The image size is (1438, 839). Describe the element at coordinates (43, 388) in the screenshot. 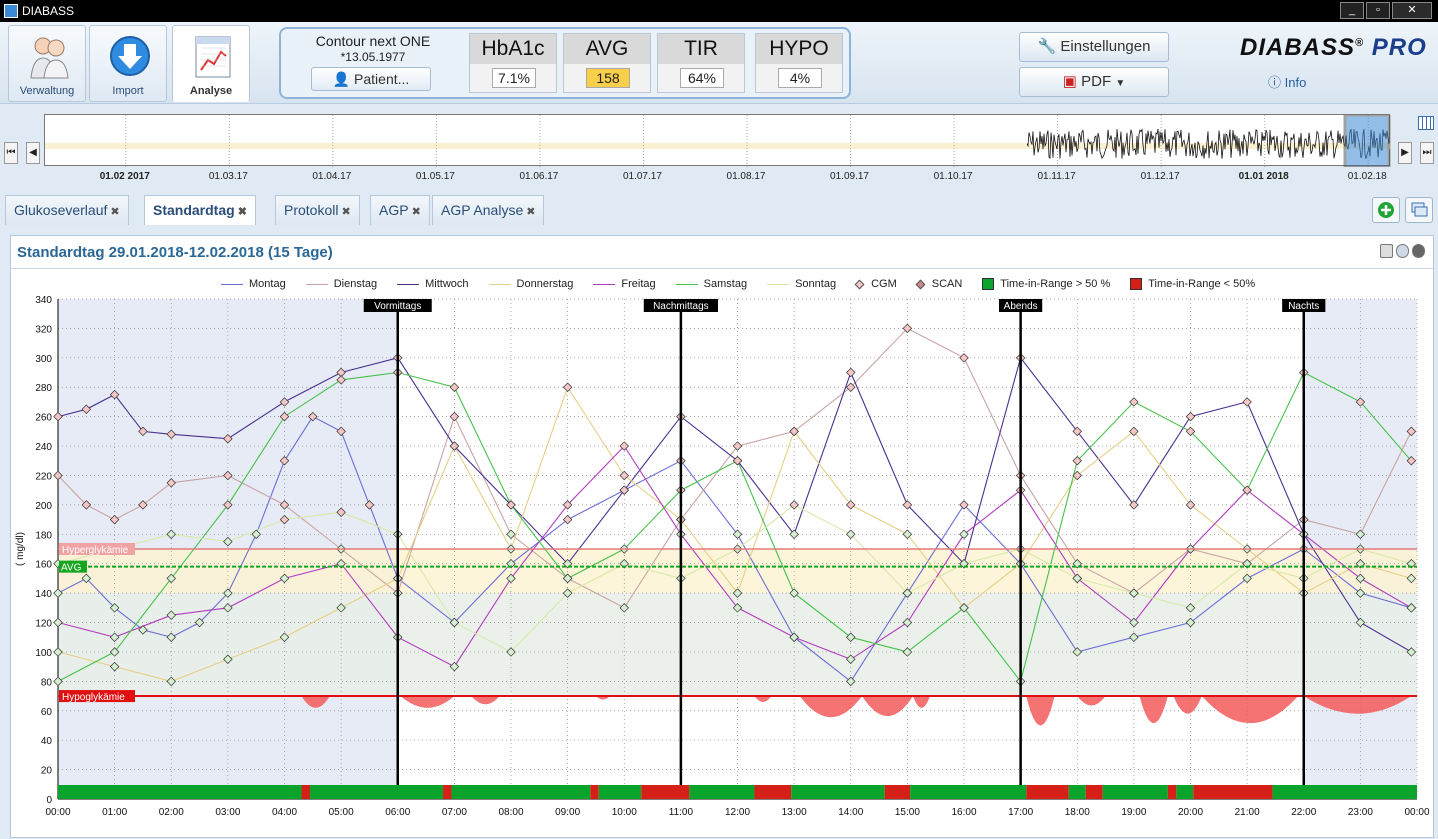

I see `y-tick-label: 280` at that location.